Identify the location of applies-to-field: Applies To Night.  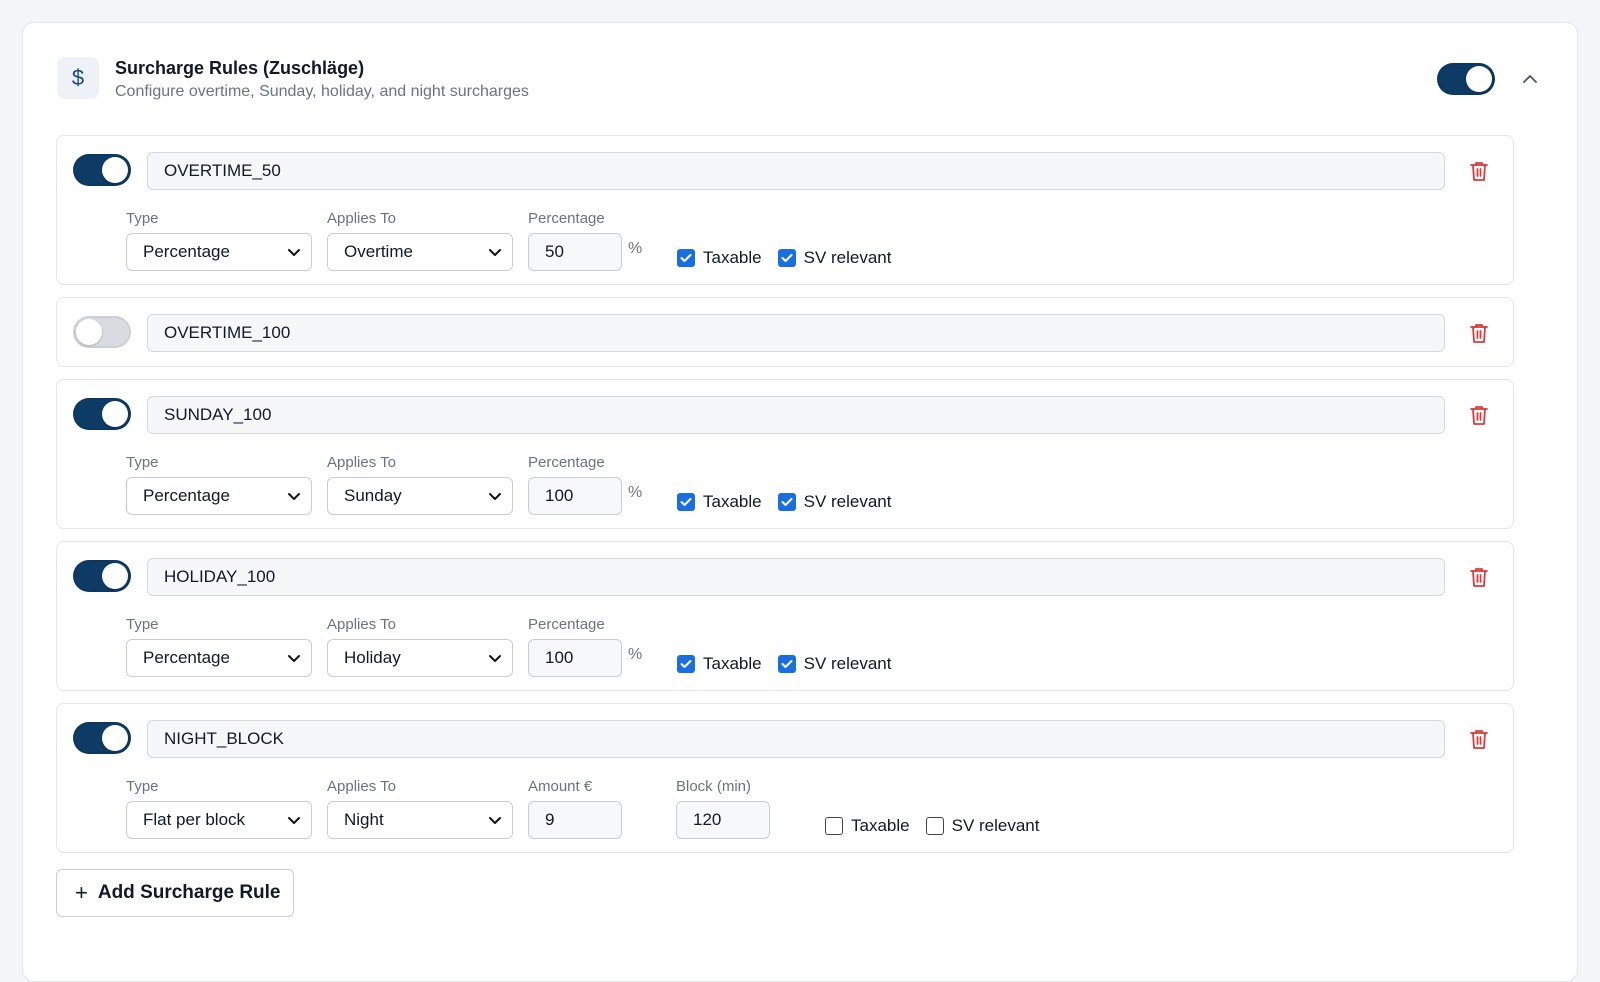
(420, 808).